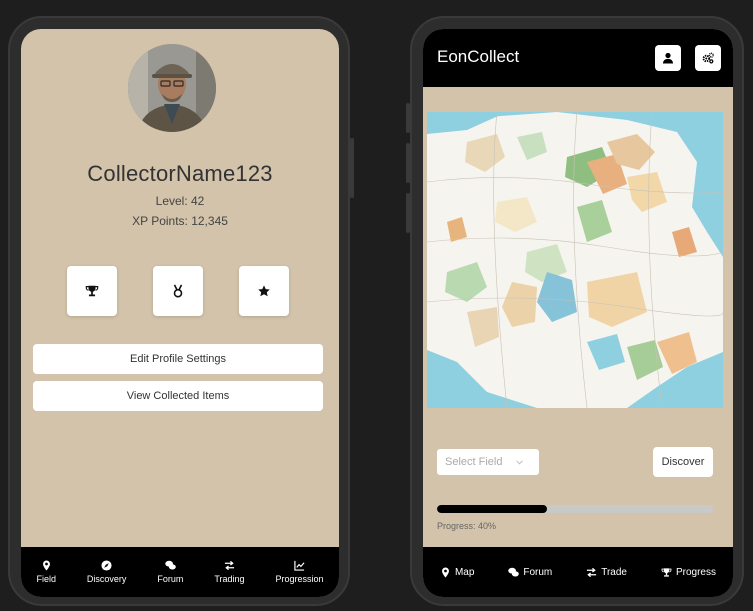 Image resolution: width=753 pixels, height=611 pixels. I want to click on progress-fill, so click(492, 509).